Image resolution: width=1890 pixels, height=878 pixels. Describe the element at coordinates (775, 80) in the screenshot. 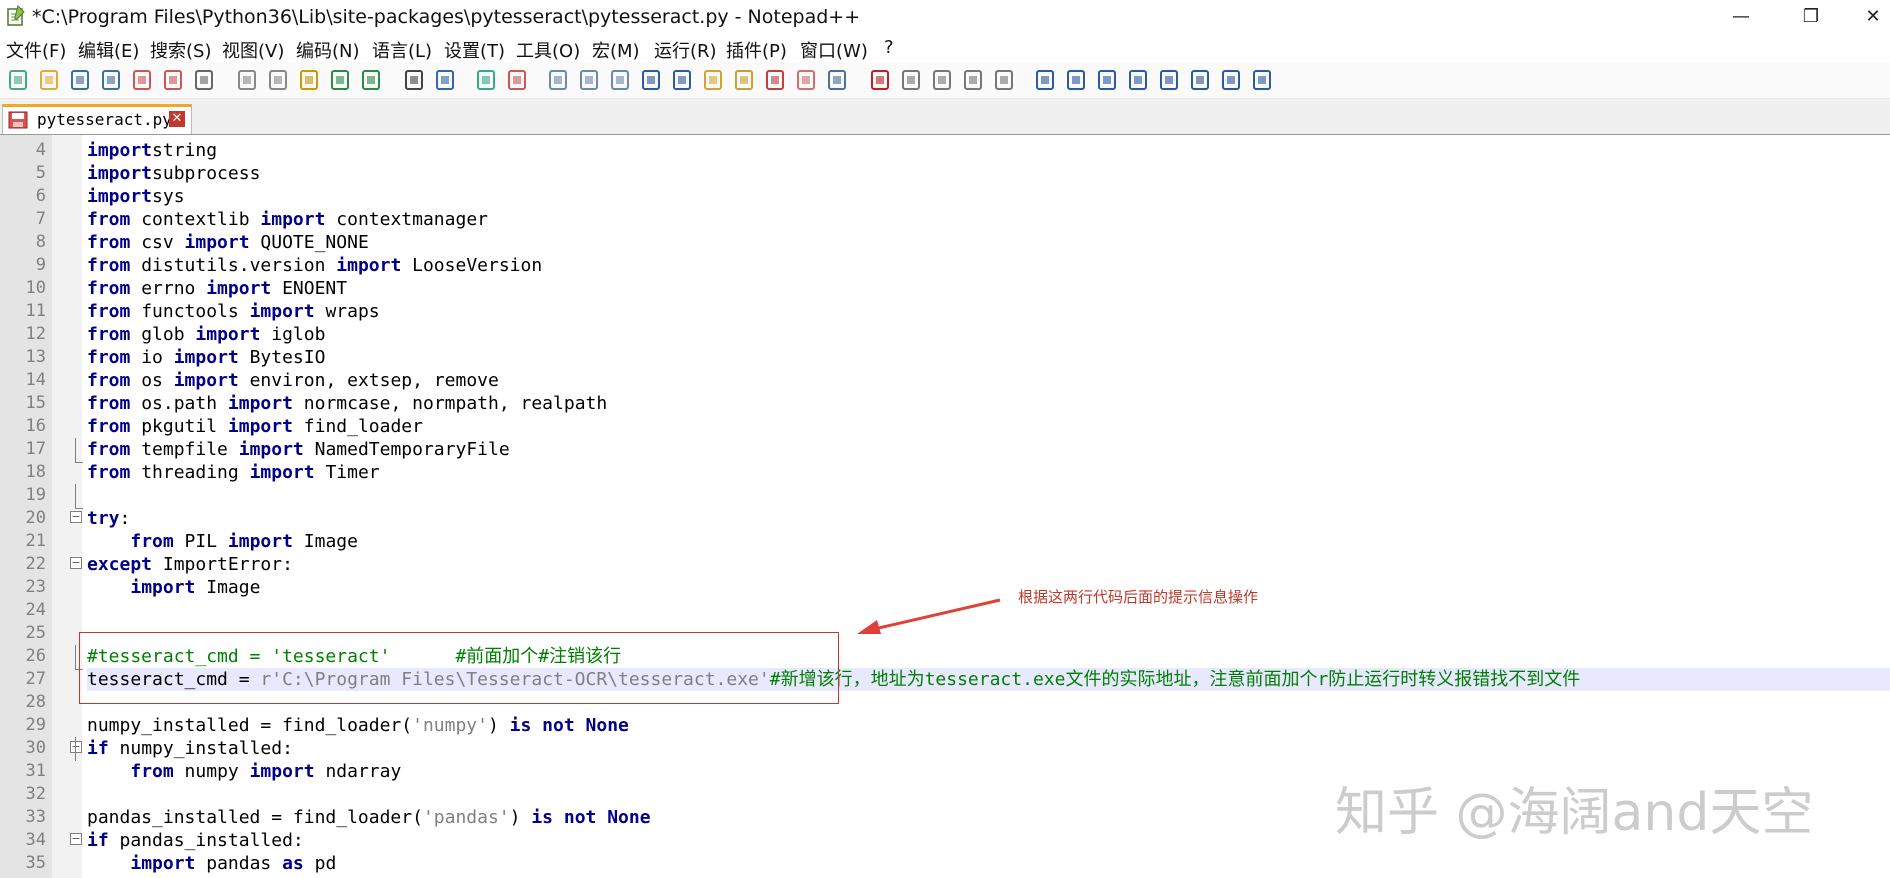

I see `function-list-icon` at that location.